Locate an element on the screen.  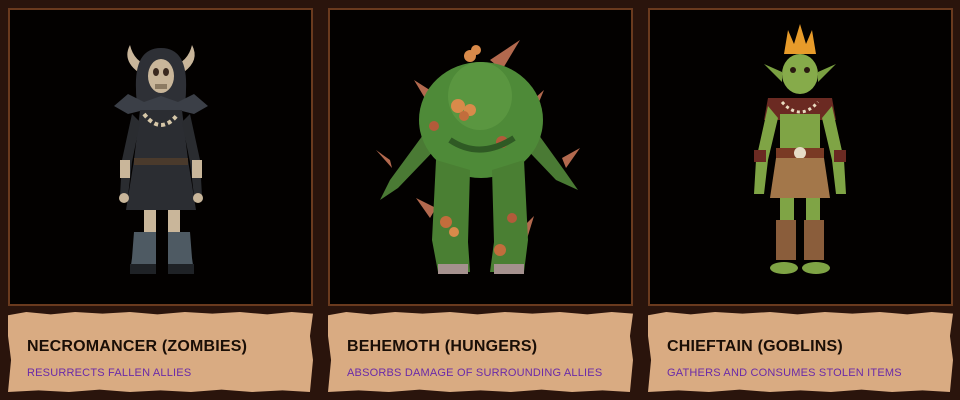
character-ability: GATHERS AND CONSUMES STOLEN ITEMS is located at coordinates (784, 373).